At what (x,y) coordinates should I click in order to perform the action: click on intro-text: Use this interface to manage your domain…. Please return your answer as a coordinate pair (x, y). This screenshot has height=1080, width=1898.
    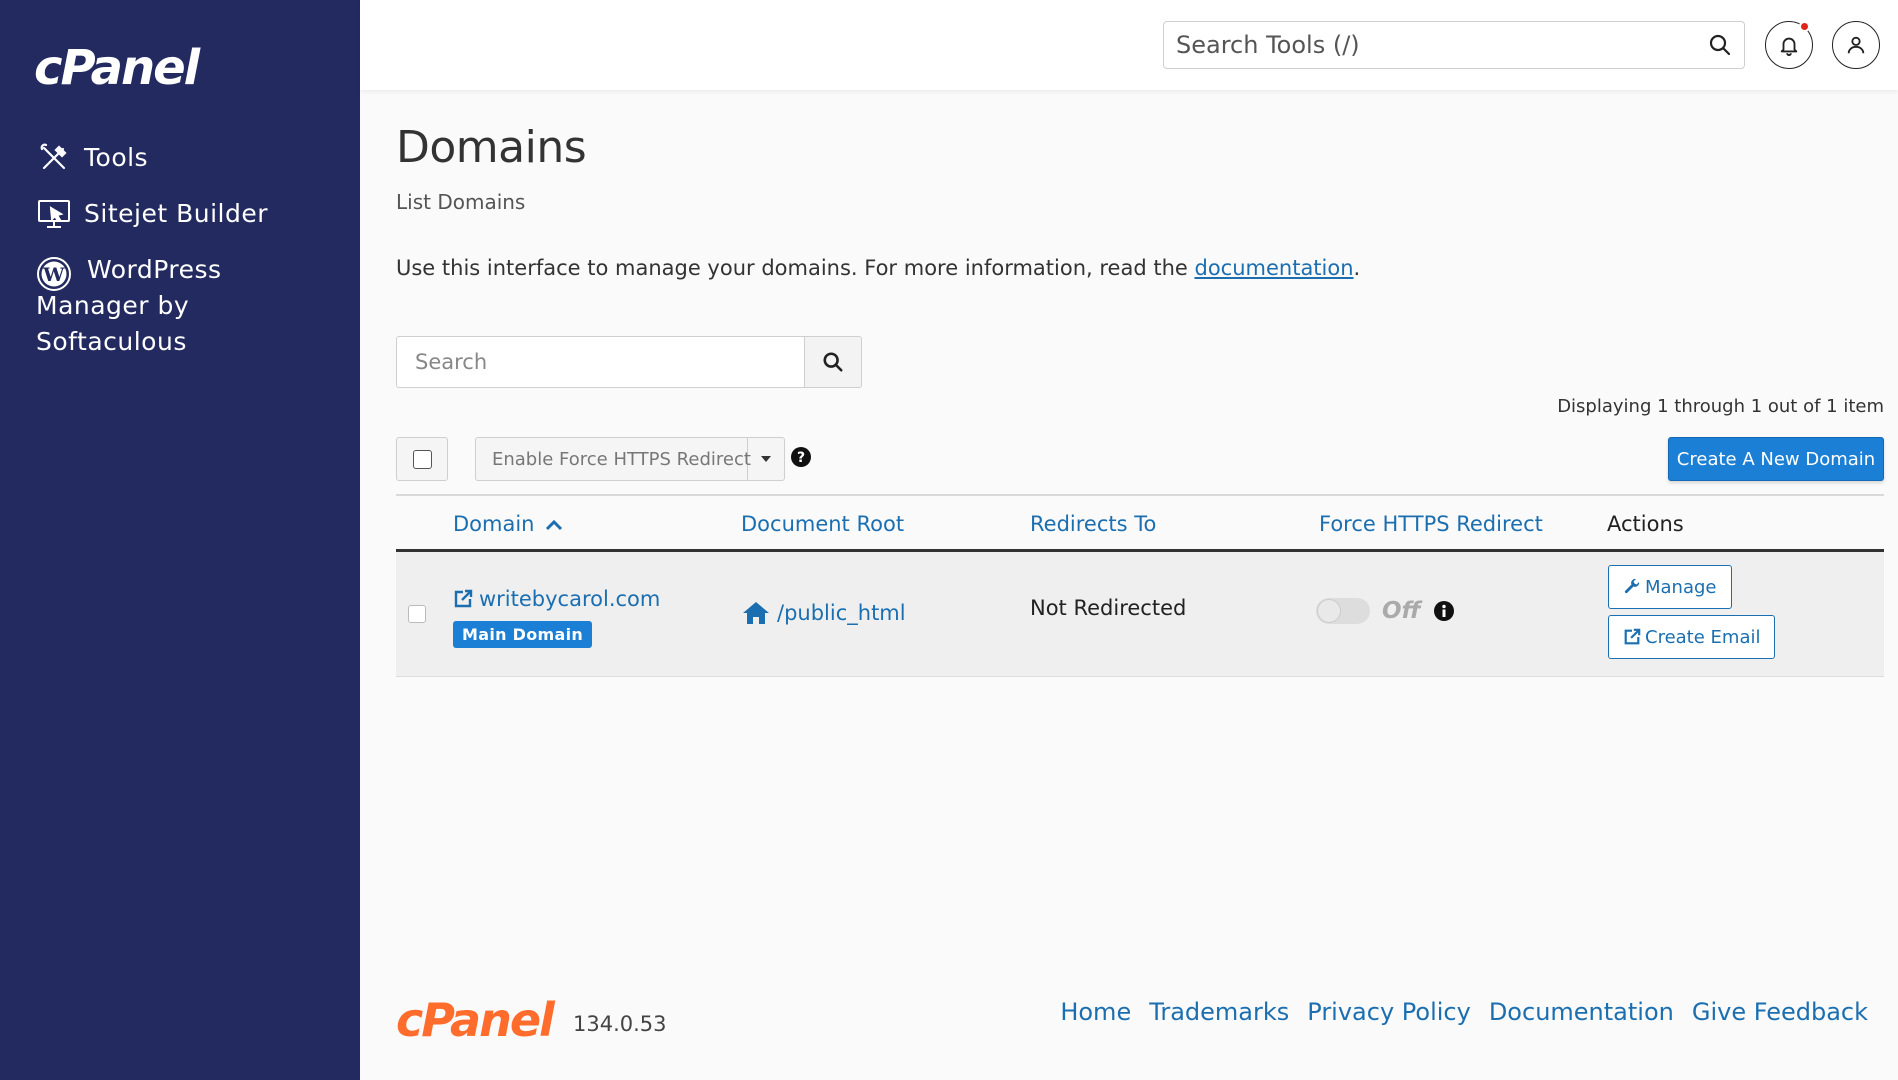
    Looking at the image, I should click on (878, 268).